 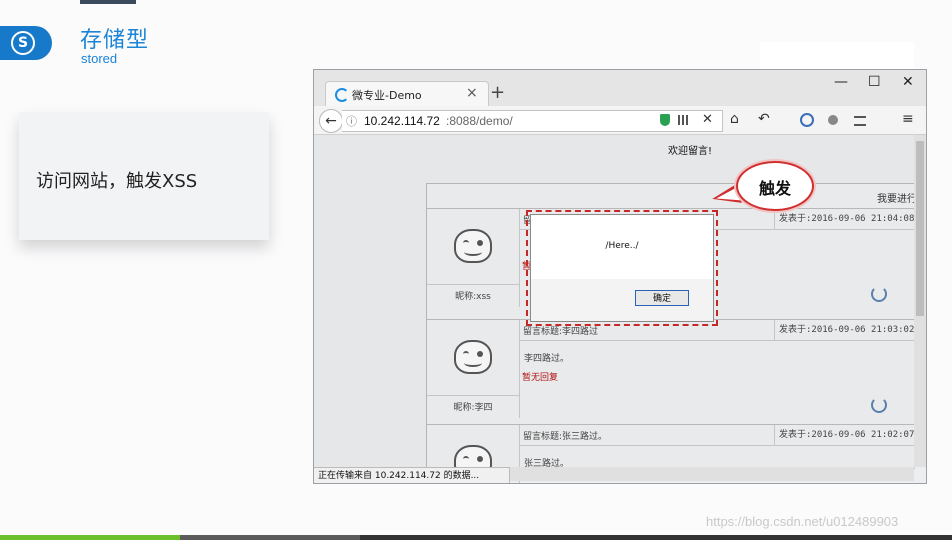 I want to click on post-time: 发表于:2016-09-06 21:03:02, so click(x=844, y=330).